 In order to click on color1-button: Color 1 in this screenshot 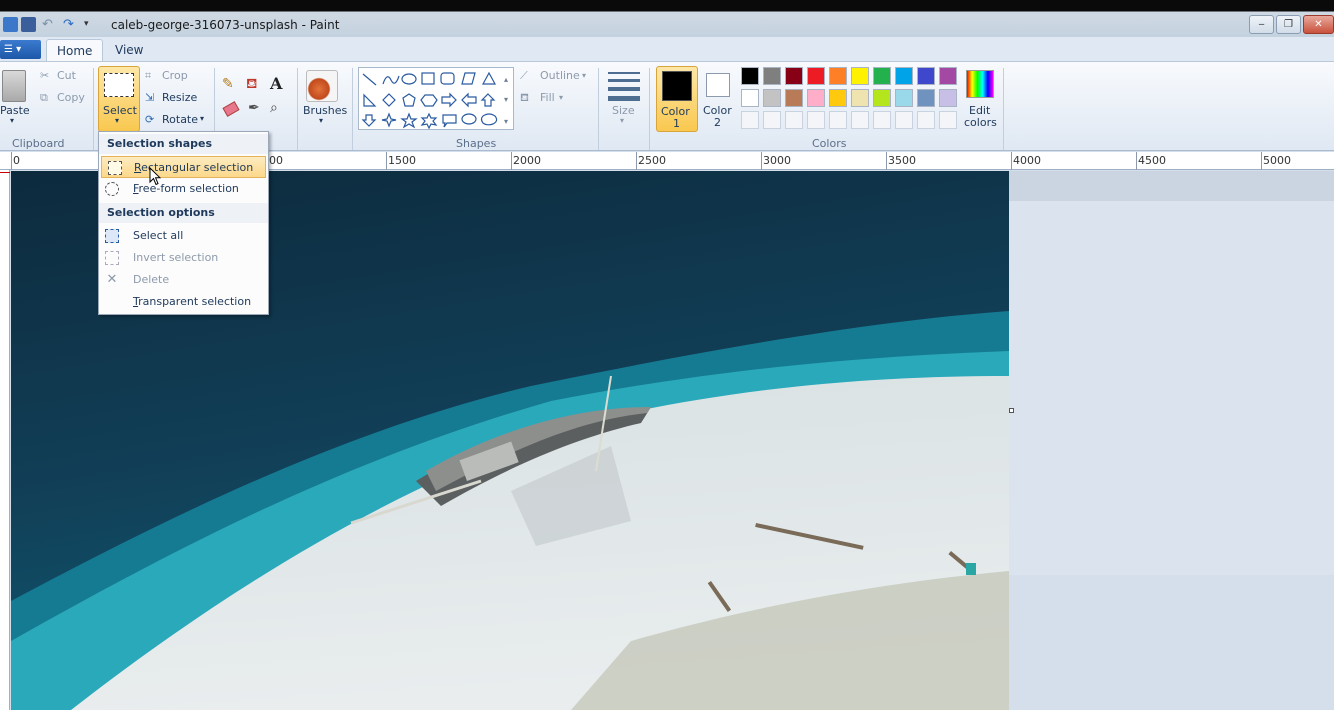, I will do `click(677, 99)`.